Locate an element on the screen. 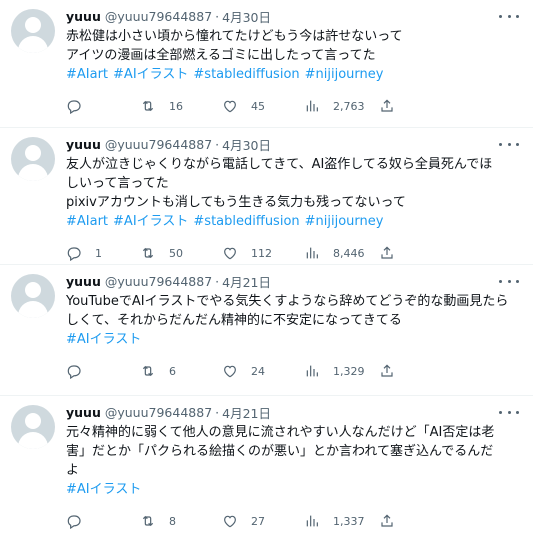  tweet-actions: 16 45 2,763 is located at coordinates (293, 110).